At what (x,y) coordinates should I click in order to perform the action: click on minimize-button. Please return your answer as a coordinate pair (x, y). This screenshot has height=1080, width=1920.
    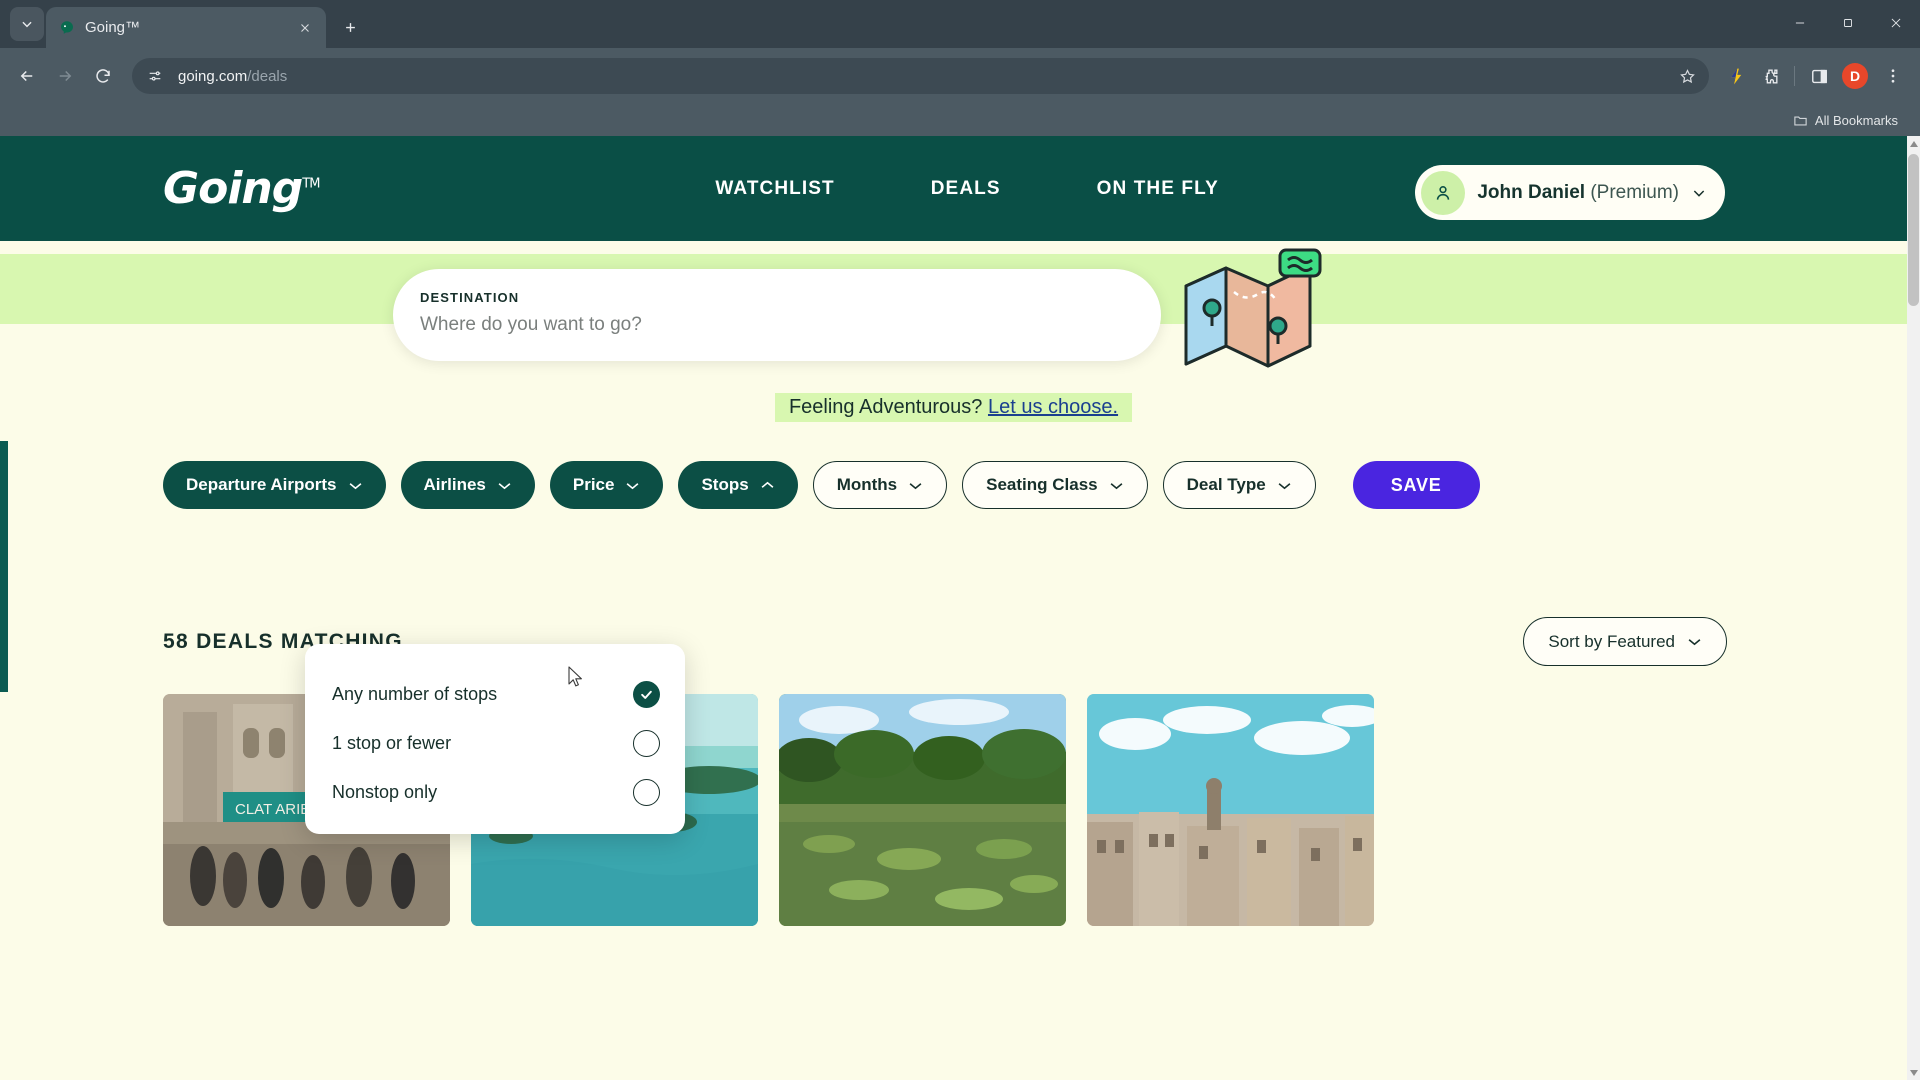
    Looking at the image, I should click on (1800, 23).